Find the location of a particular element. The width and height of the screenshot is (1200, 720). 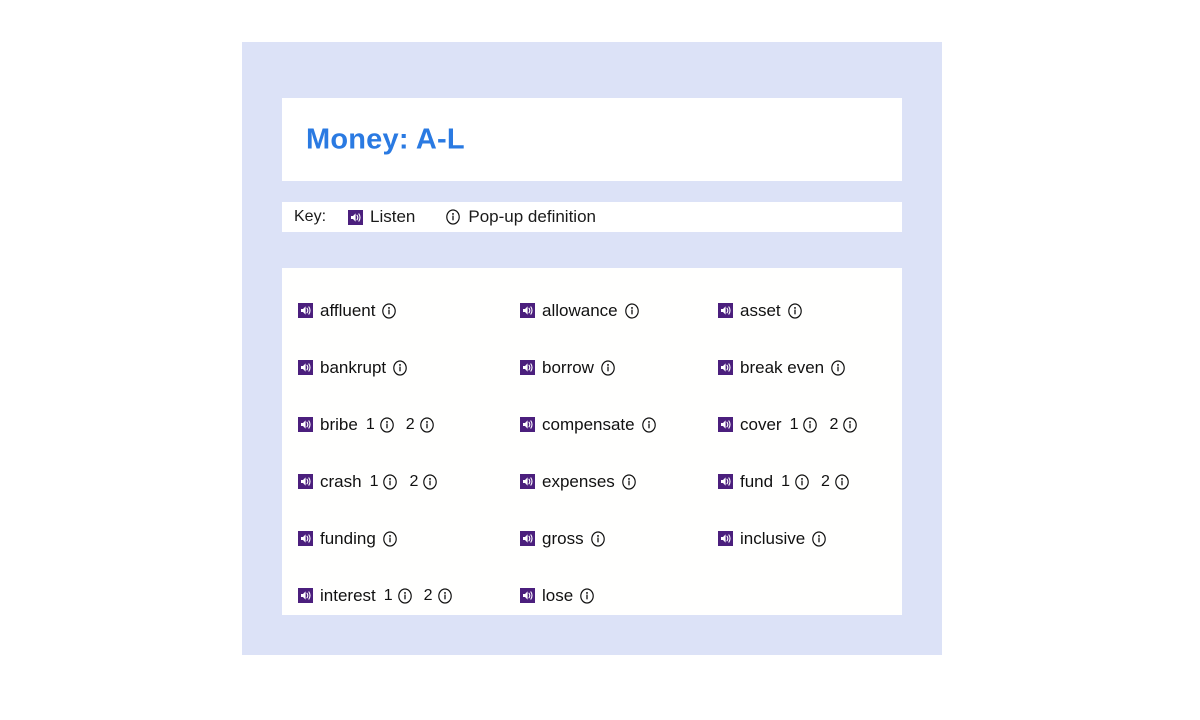

word-entry: bribe 1 2 is located at coordinates (409, 424).